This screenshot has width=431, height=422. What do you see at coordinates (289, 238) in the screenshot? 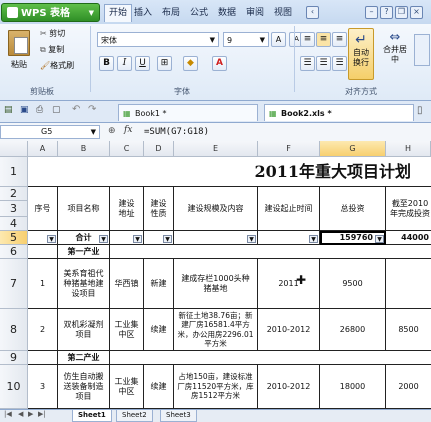
I see `total-row-cell-f: ▼` at bounding box center [289, 238].